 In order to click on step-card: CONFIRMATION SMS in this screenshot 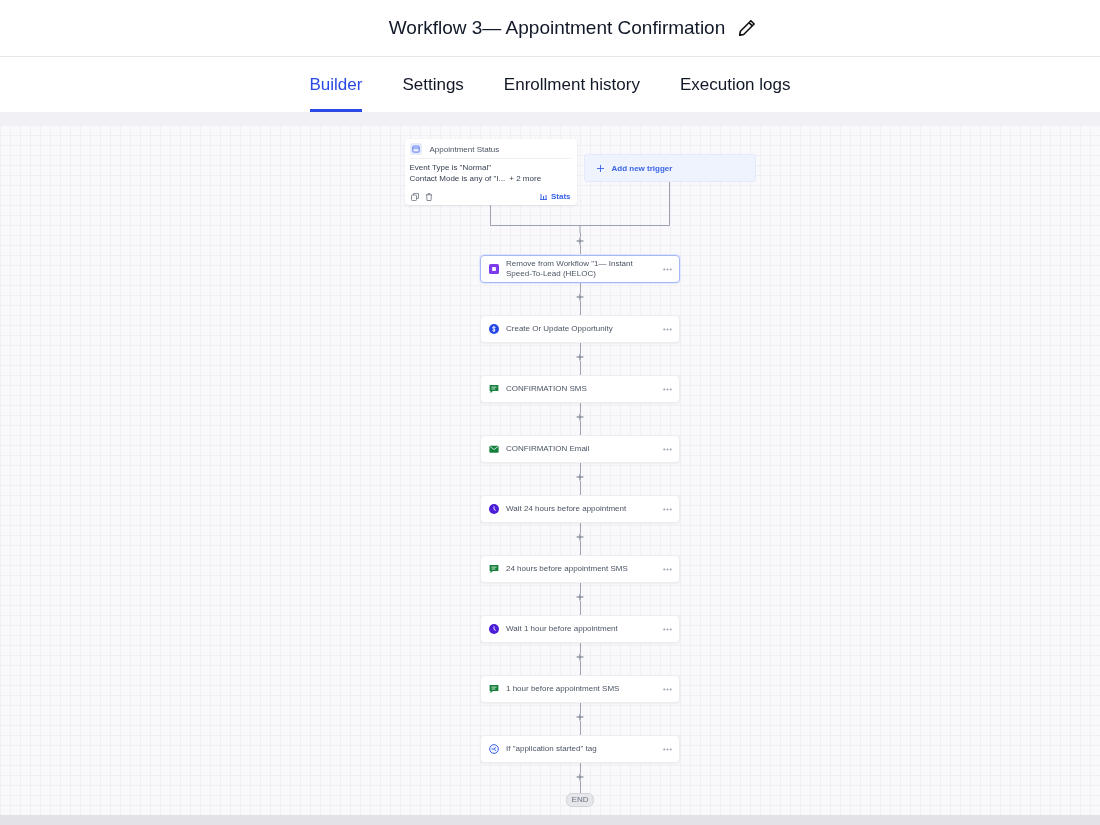, I will do `click(580, 389)`.